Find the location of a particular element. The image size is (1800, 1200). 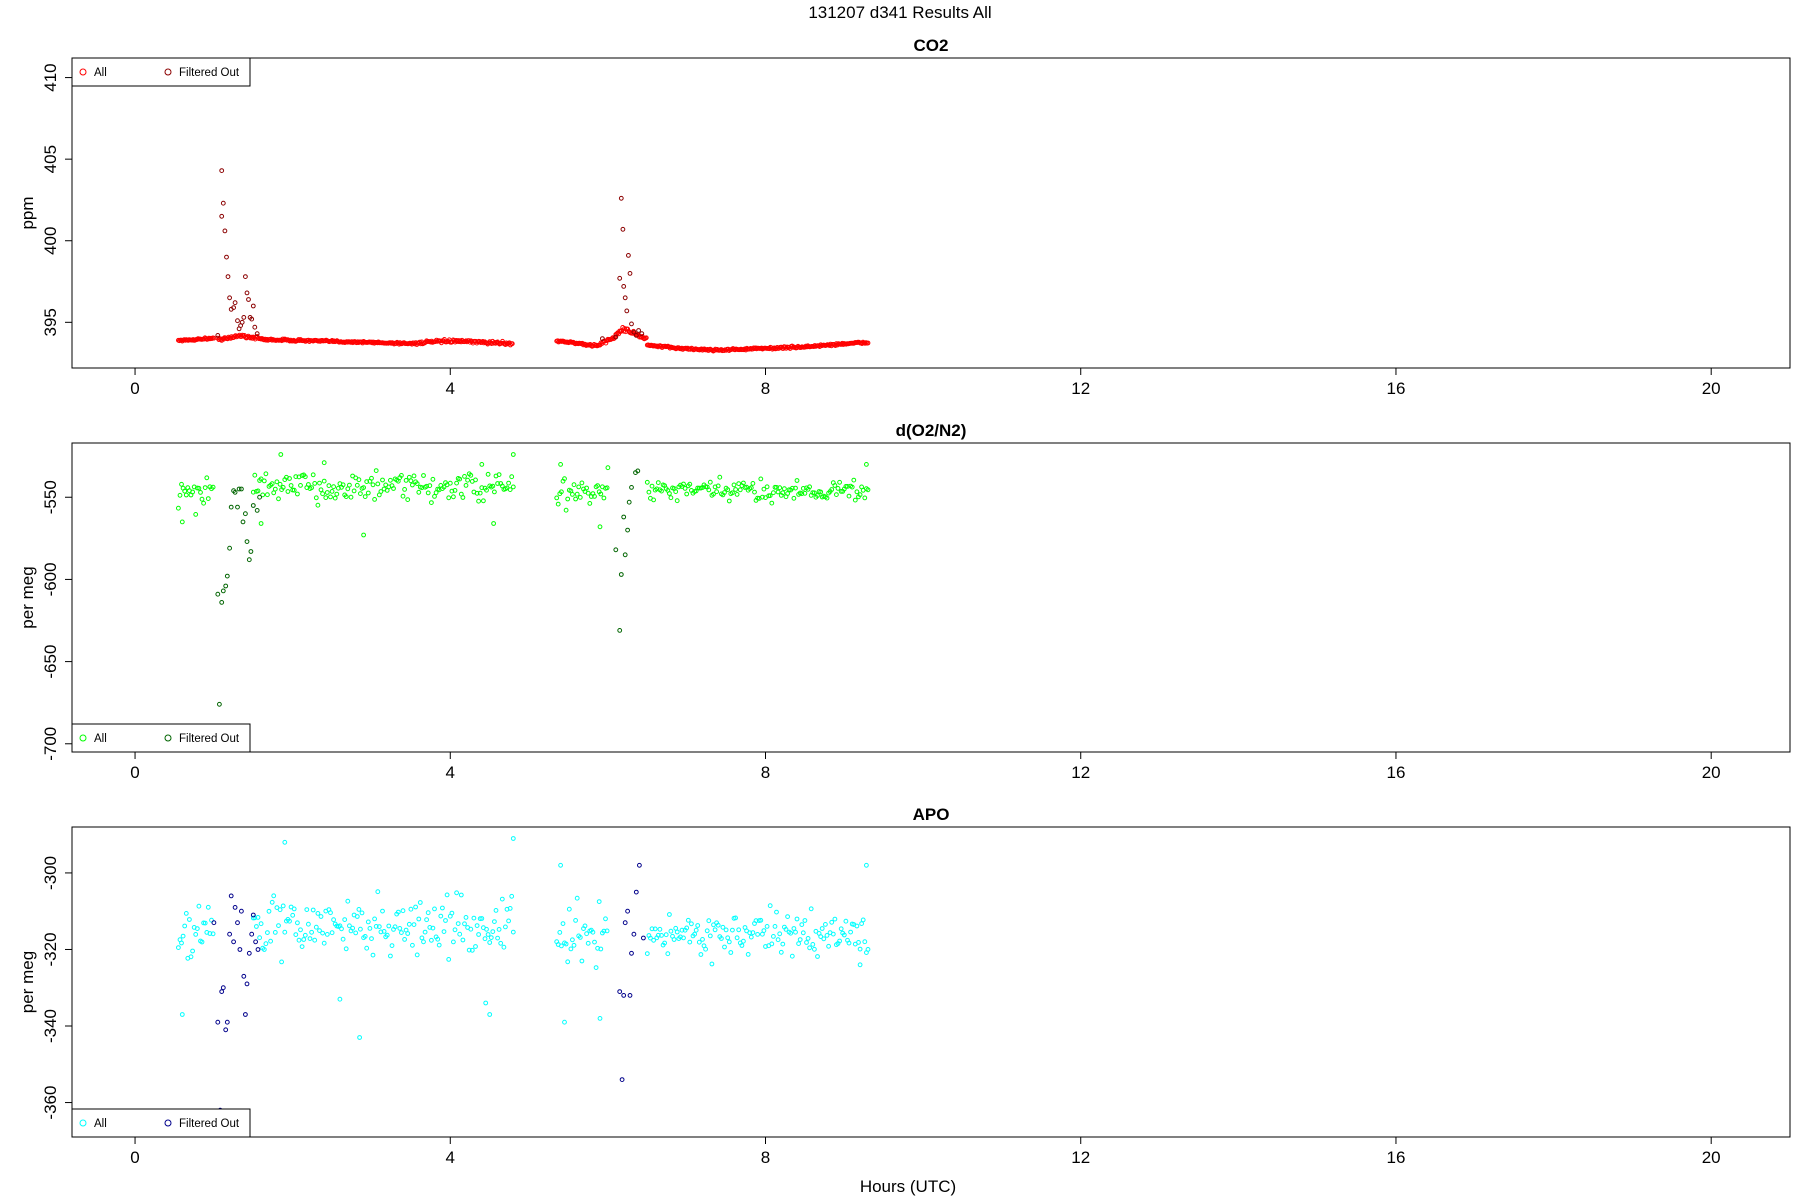

x-tick-label: 12 is located at coordinates (1080, 388).